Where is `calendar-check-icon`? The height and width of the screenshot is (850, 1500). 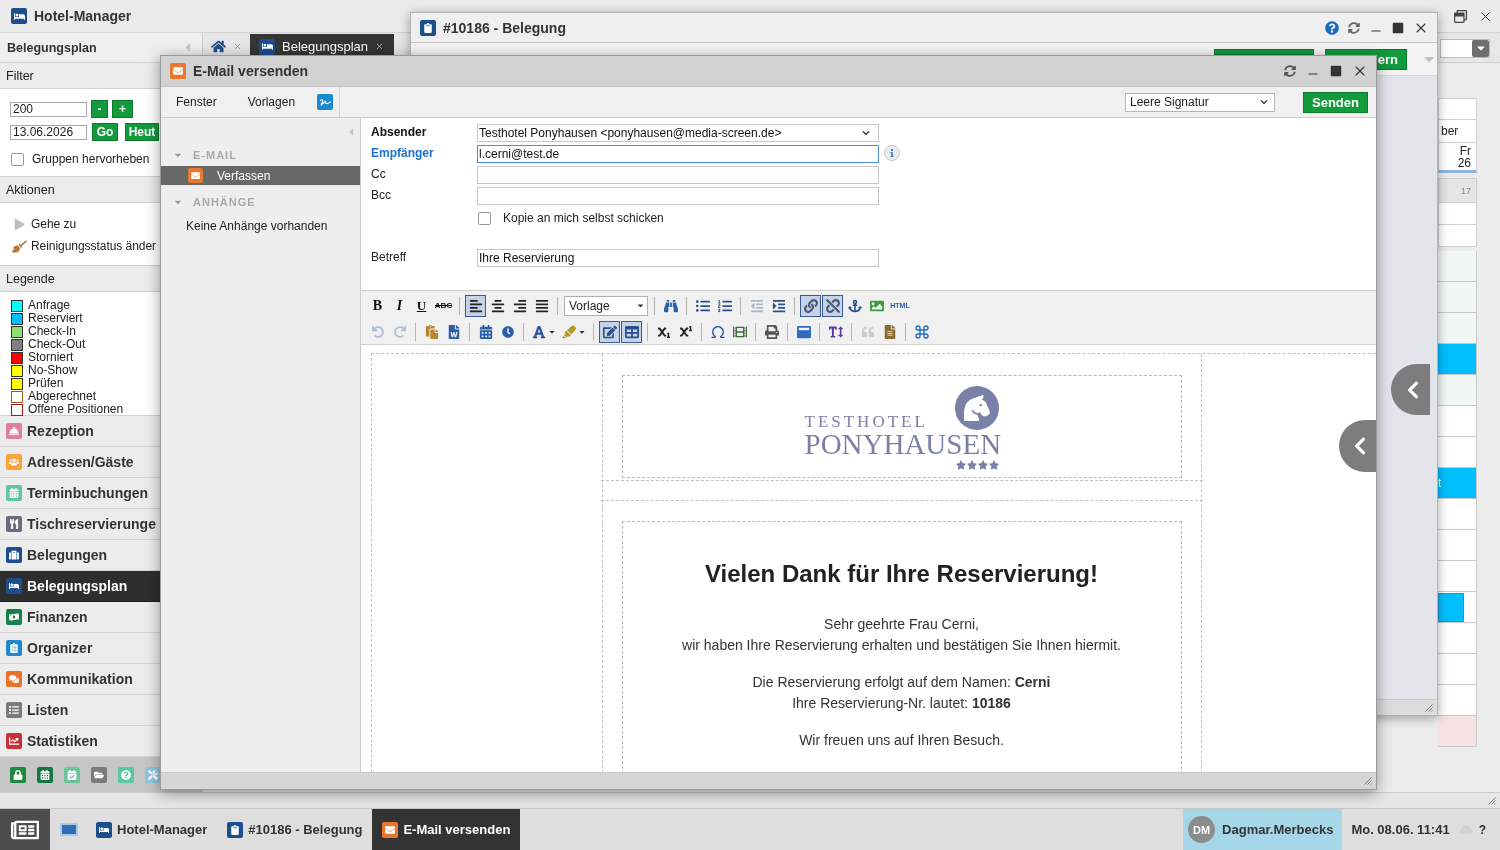 calendar-check-icon is located at coordinates (72, 774).